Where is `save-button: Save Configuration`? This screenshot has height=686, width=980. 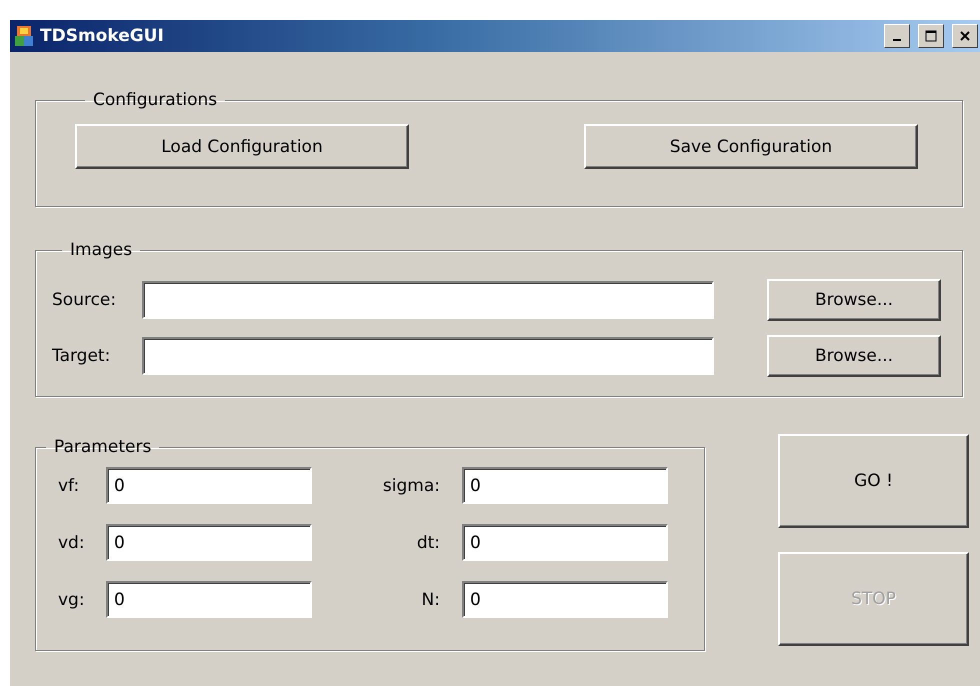 save-button: Save Configuration is located at coordinates (751, 146).